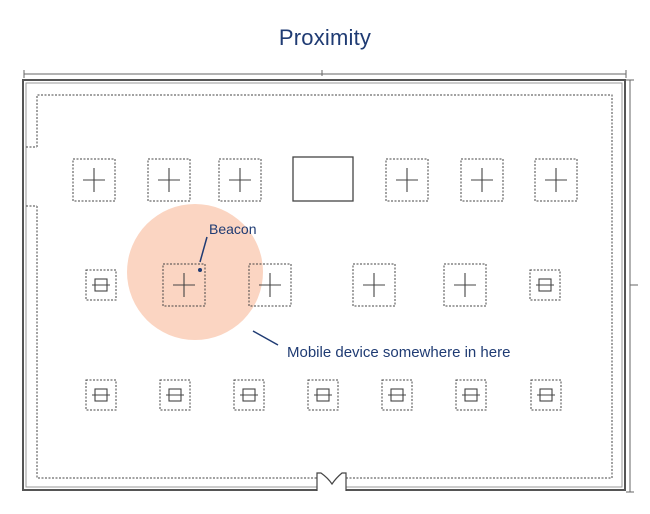  Describe the element at coordinates (331, 482) in the screenshot. I see `double-door` at that location.